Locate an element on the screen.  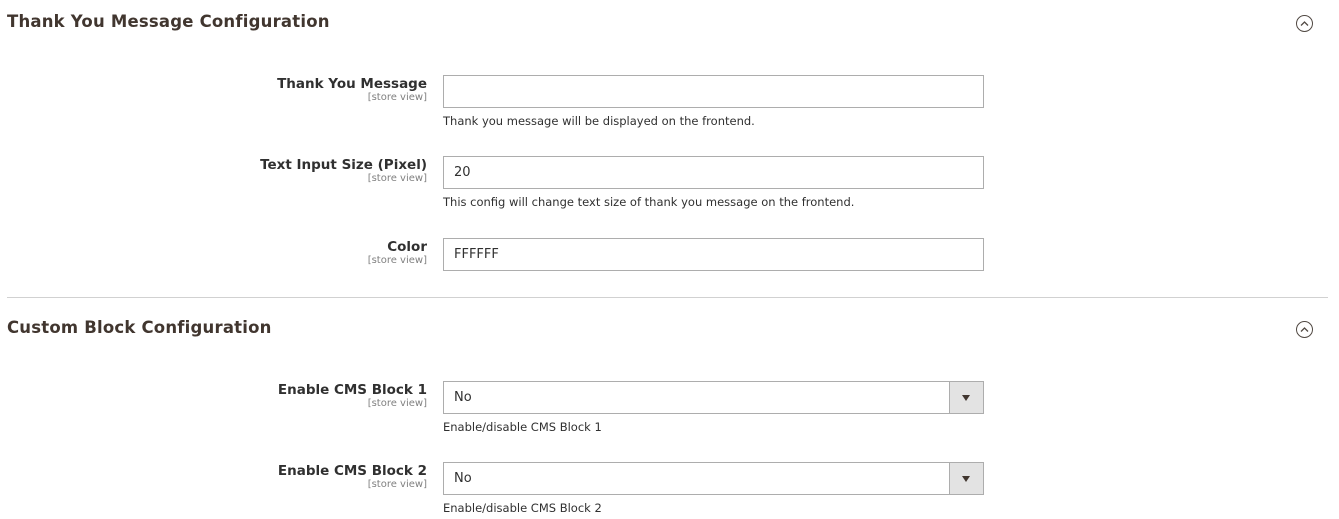
enable-cms-block-2-select: No is located at coordinates (713, 478).